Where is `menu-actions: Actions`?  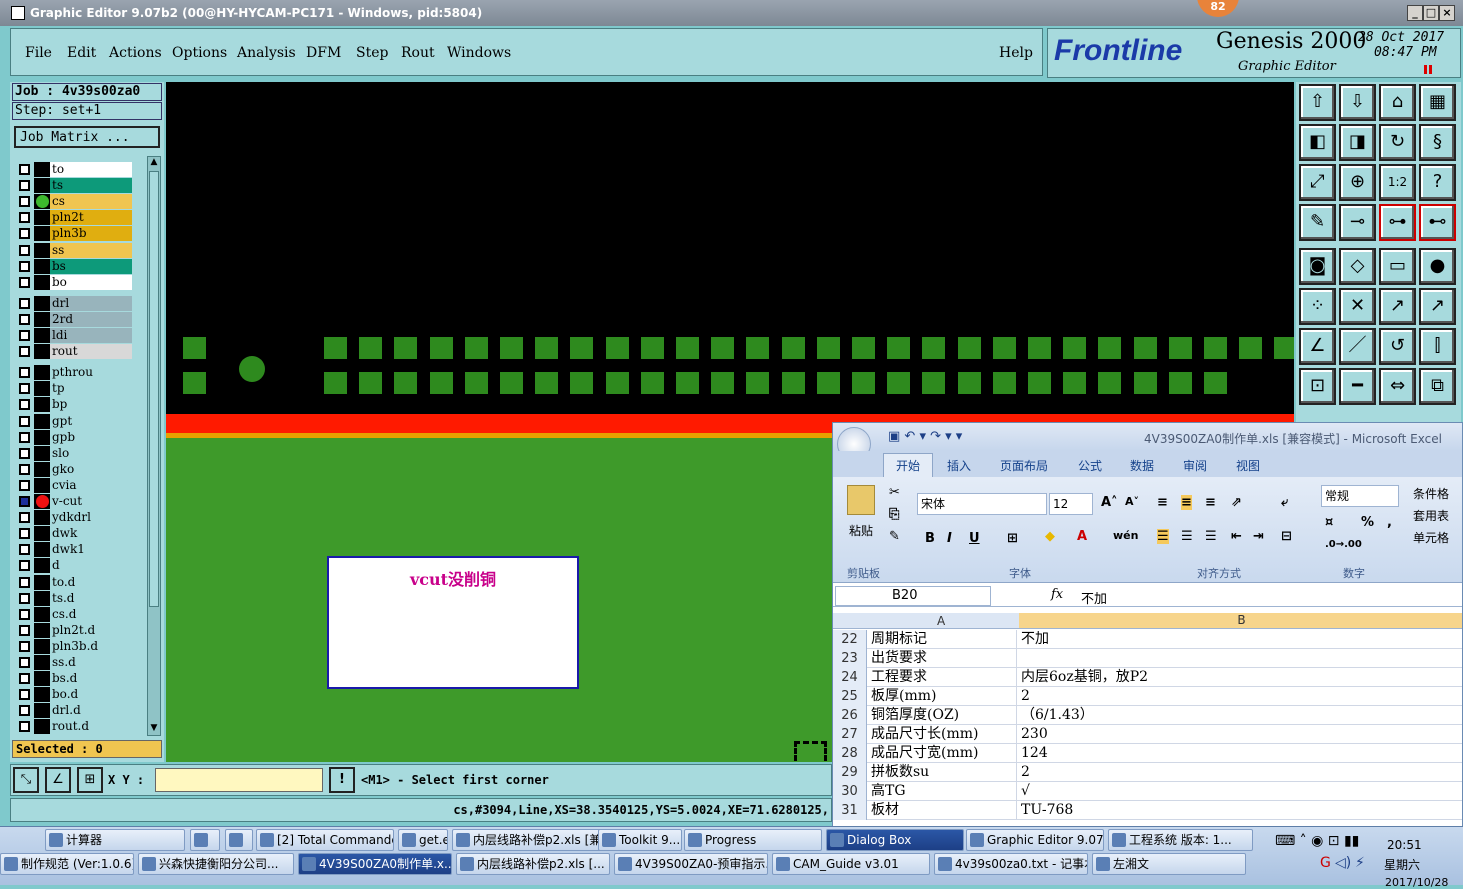 menu-actions: Actions is located at coordinates (135, 53).